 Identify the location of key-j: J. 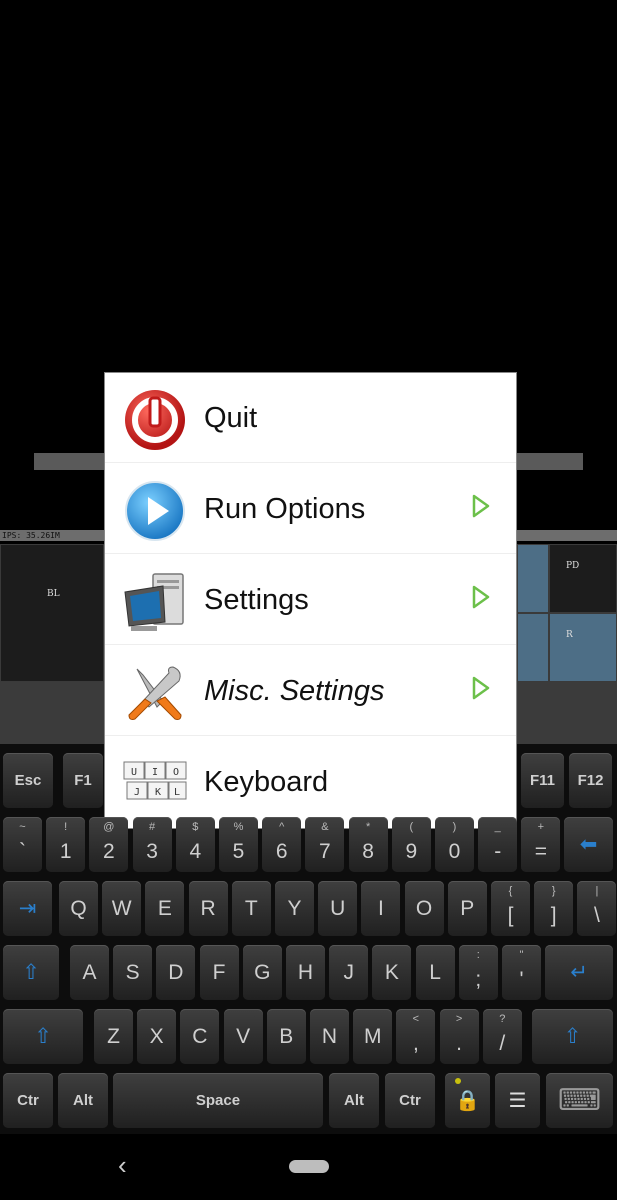
(349, 972).